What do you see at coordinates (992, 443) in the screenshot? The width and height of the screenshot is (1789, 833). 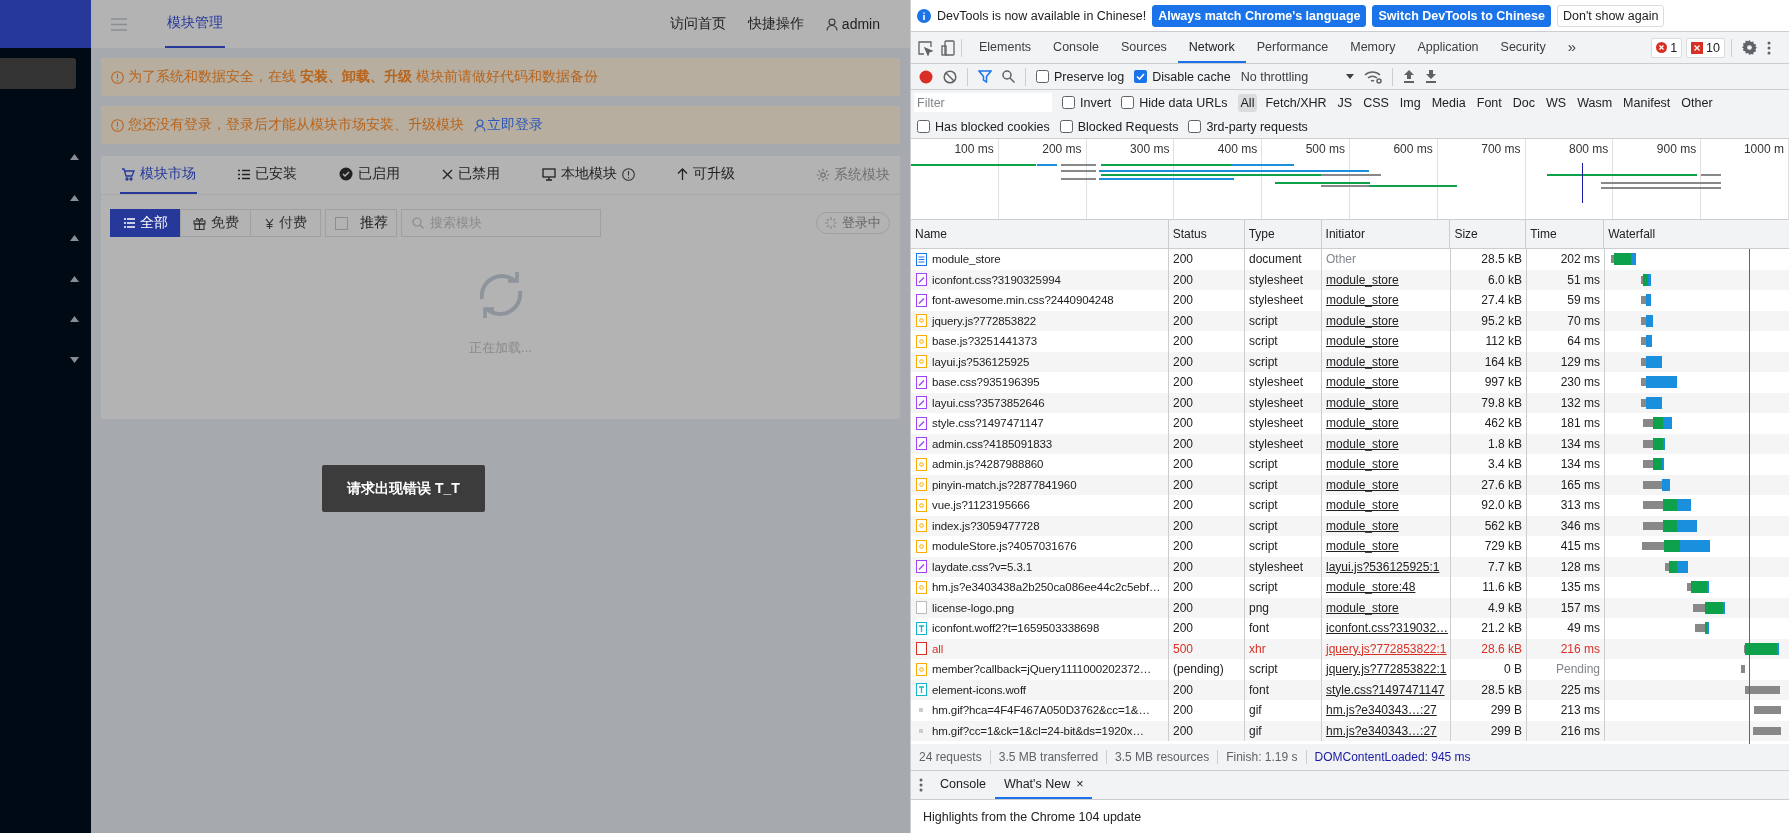 I see `request-name: admin.css?4185091833` at bounding box center [992, 443].